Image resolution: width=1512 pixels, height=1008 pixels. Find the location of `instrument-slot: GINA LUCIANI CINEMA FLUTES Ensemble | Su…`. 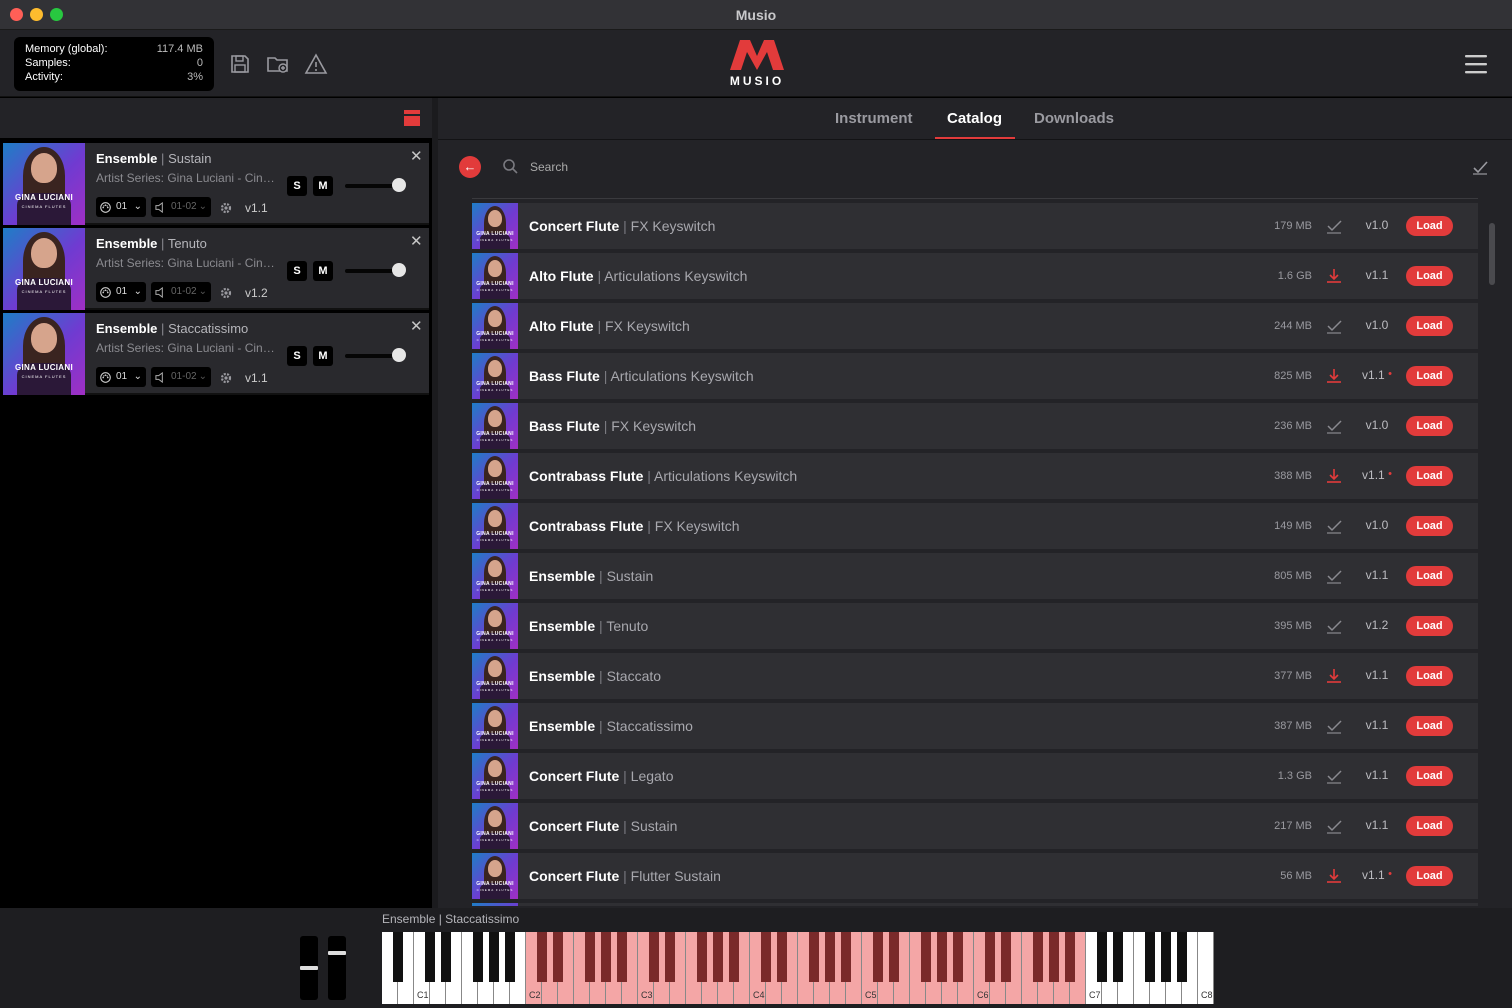

instrument-slot: GINA LUCIANI CINEMA FLUTES Ensemble | Su… is located at coordinates (216, 184).